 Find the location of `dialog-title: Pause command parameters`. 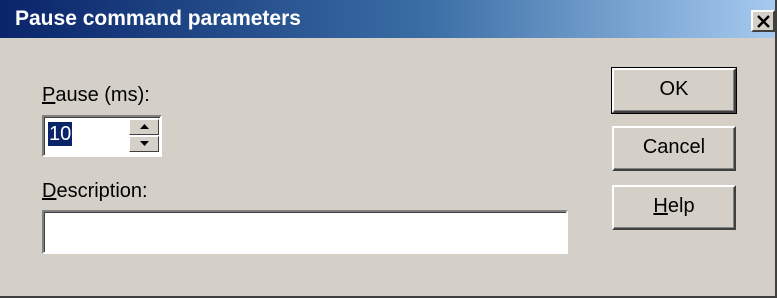

dialog-title: Pause command parameters is located at coordinates (158, 18).